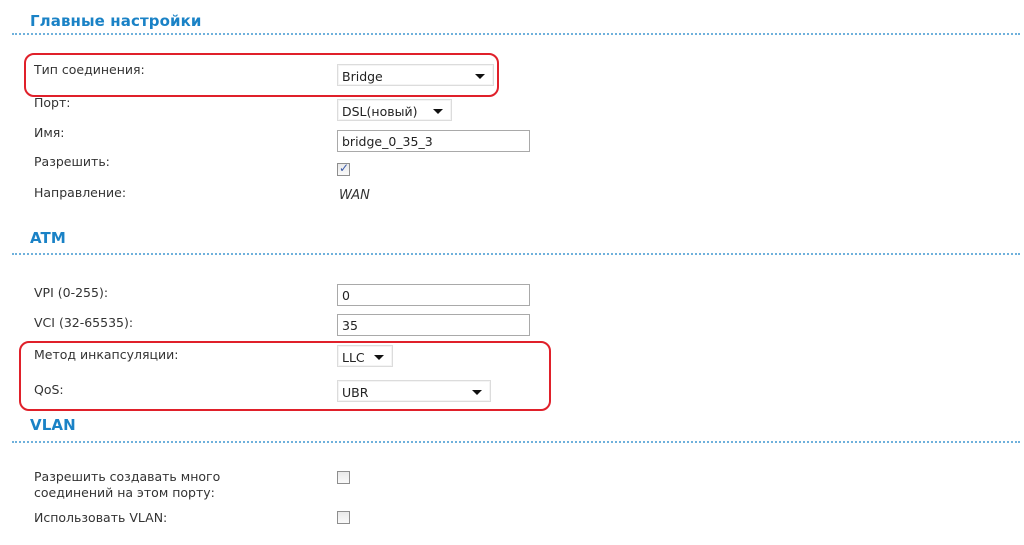 The width and height of the screenshot is (1024, 545). Describe the element at coordinates (124, 492) in the screenshot. I see `multi-conn-label-line2: соединений на этом порту:` at that location.